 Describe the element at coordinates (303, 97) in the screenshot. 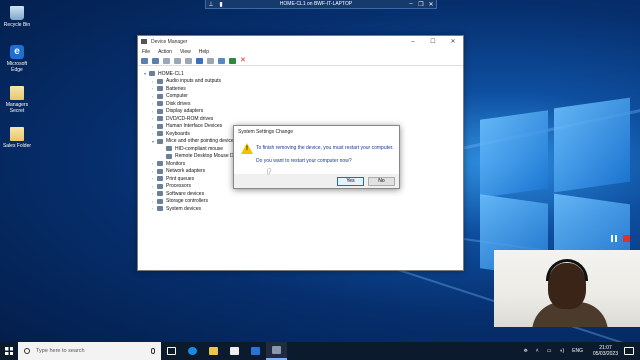

I see `tree-category: › Computer` at that location.